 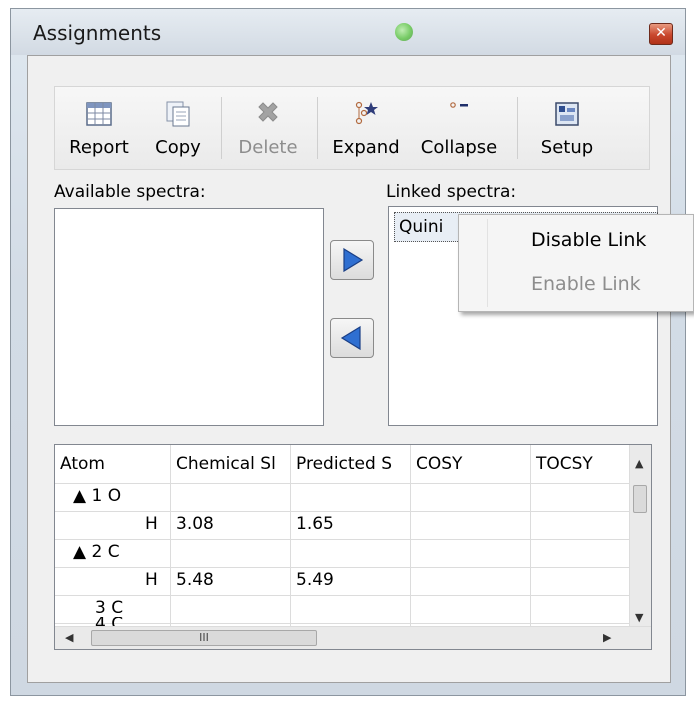 I want to click on column-header-predicted-shift: Predicted S, so click(x=351, y=464).